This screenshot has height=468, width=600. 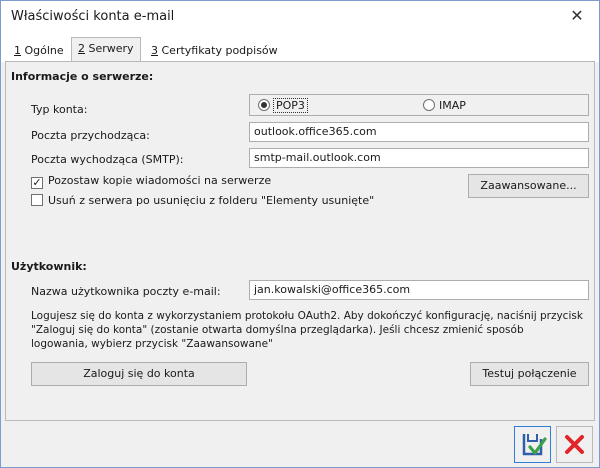 I want to click on close-icon: ✕, so click(x=577, y=16).